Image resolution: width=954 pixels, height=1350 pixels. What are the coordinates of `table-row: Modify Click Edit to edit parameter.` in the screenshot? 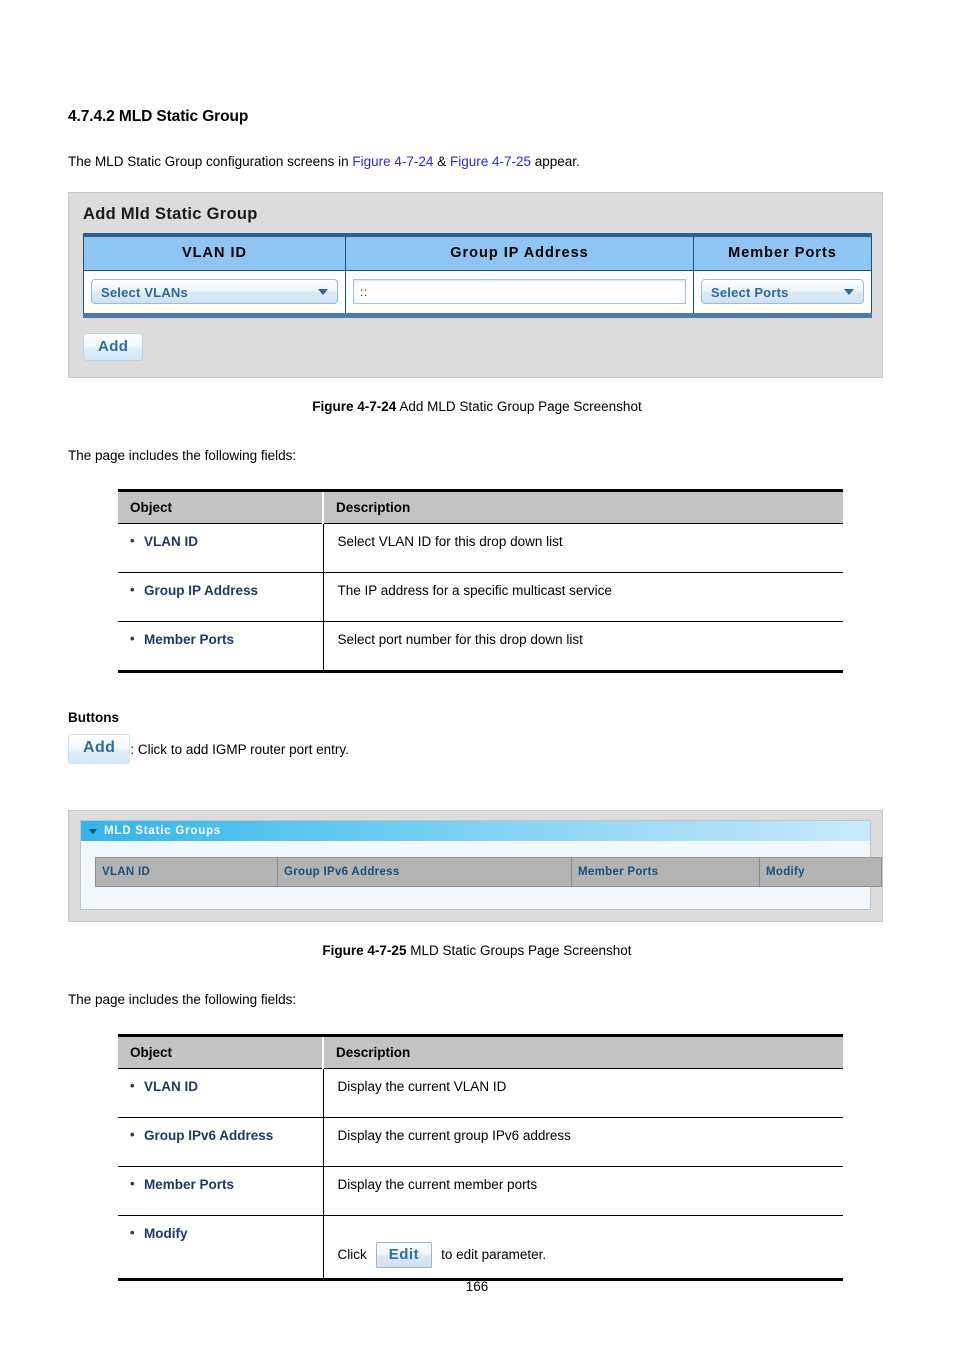 It's located at (480, 1247).